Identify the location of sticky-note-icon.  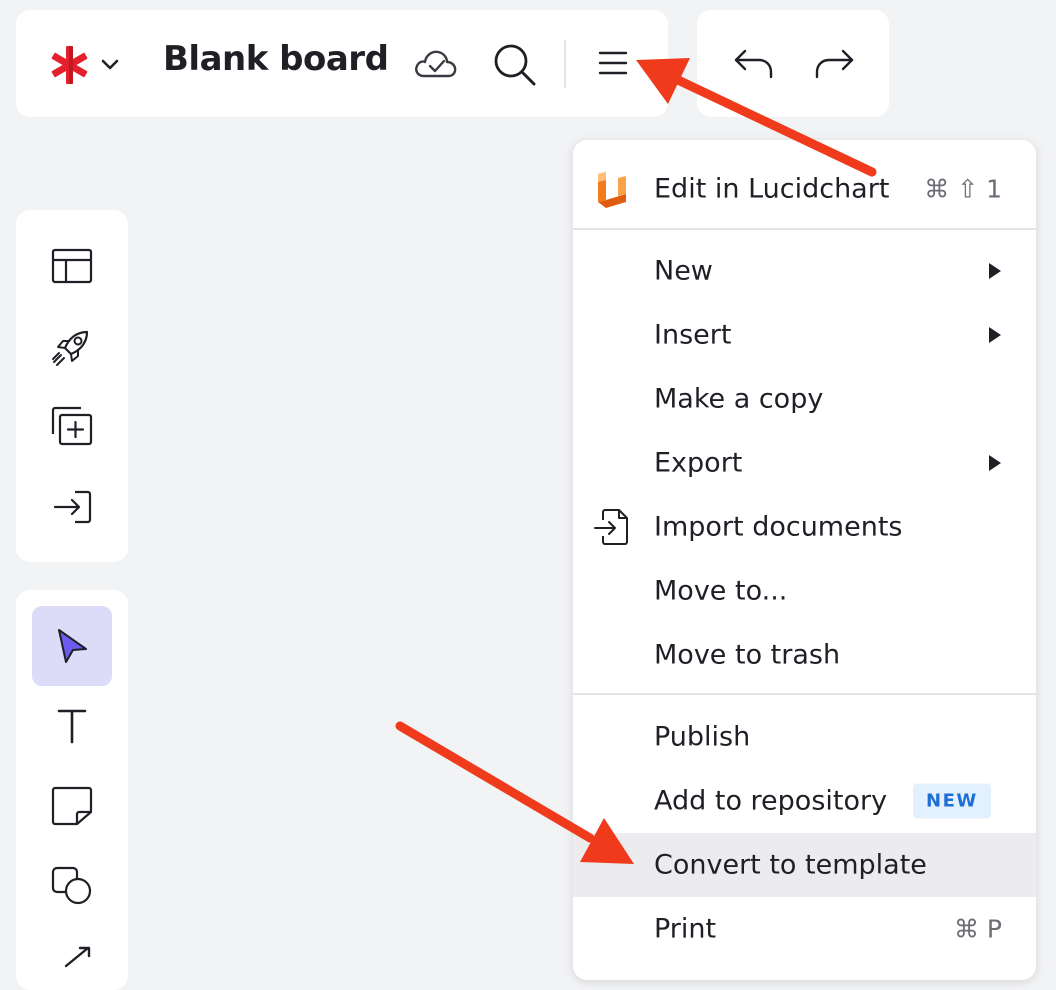
(72, 808).